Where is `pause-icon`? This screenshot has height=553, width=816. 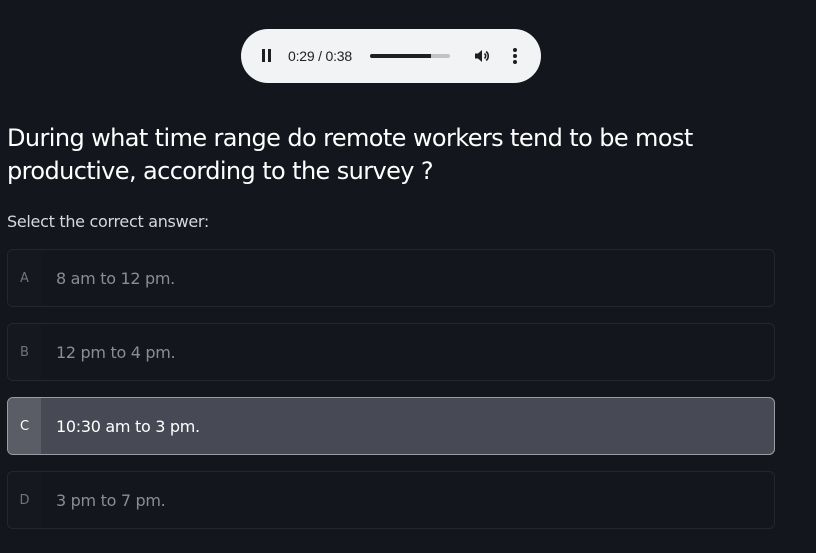 pause-icon is located at coordinates (267, 55).